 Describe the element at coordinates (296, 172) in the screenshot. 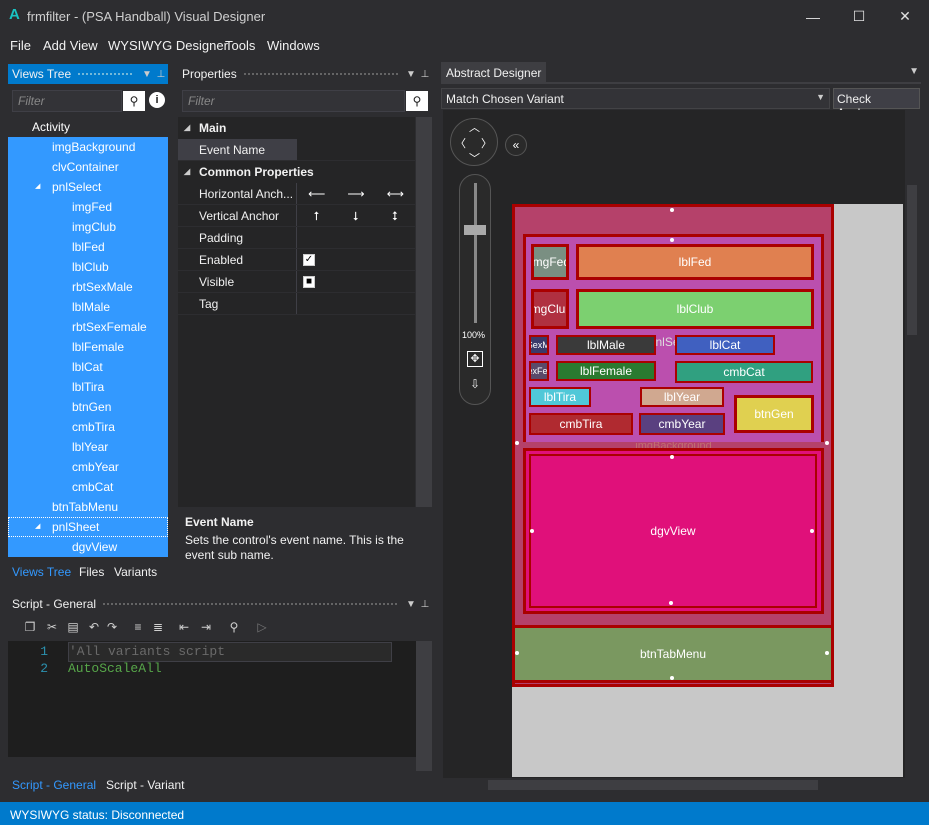

I see `category-common: Common Properties` at that location.